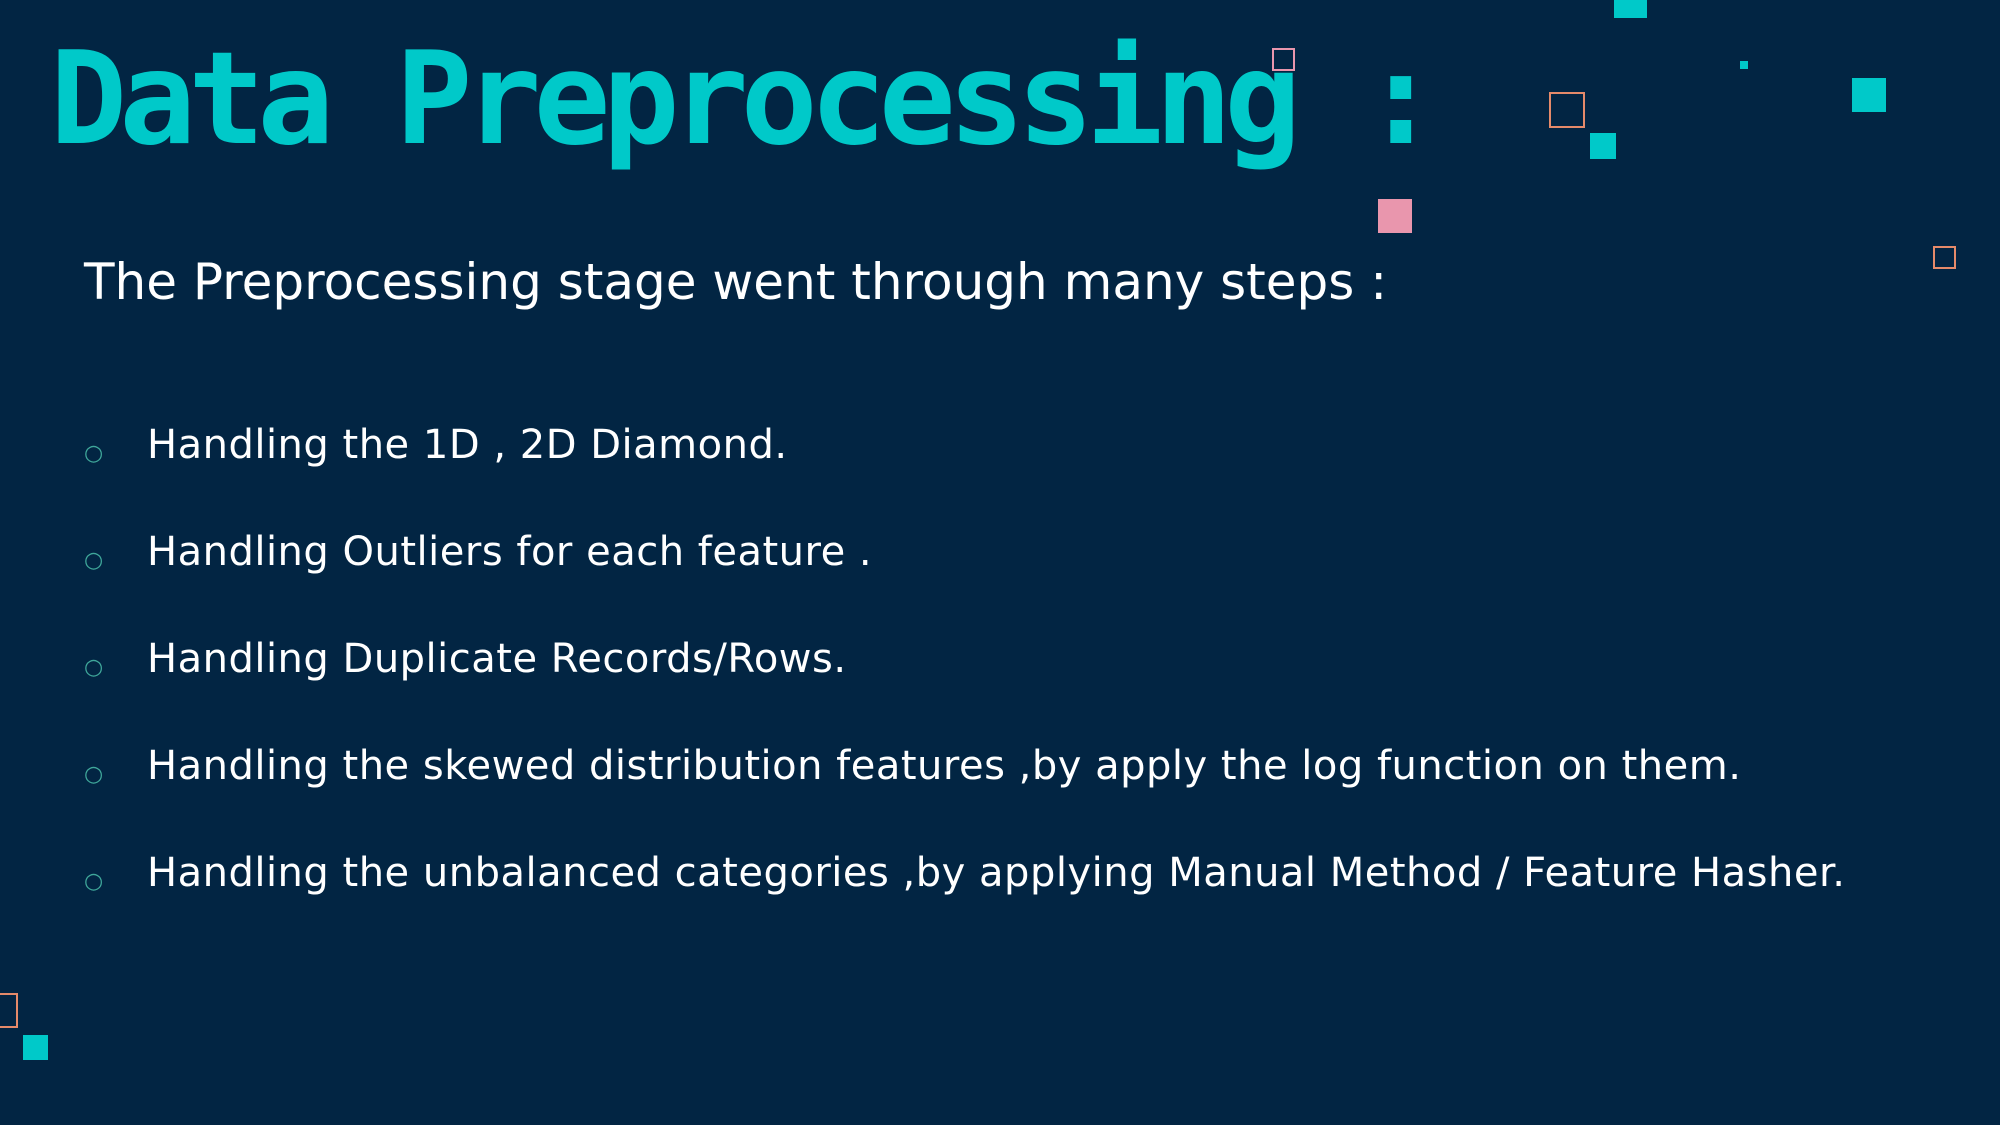 The height and width of the screenshot is (1125, 2000). I want to click on slide-title: Data Preprocessing :, so click(744, 99).